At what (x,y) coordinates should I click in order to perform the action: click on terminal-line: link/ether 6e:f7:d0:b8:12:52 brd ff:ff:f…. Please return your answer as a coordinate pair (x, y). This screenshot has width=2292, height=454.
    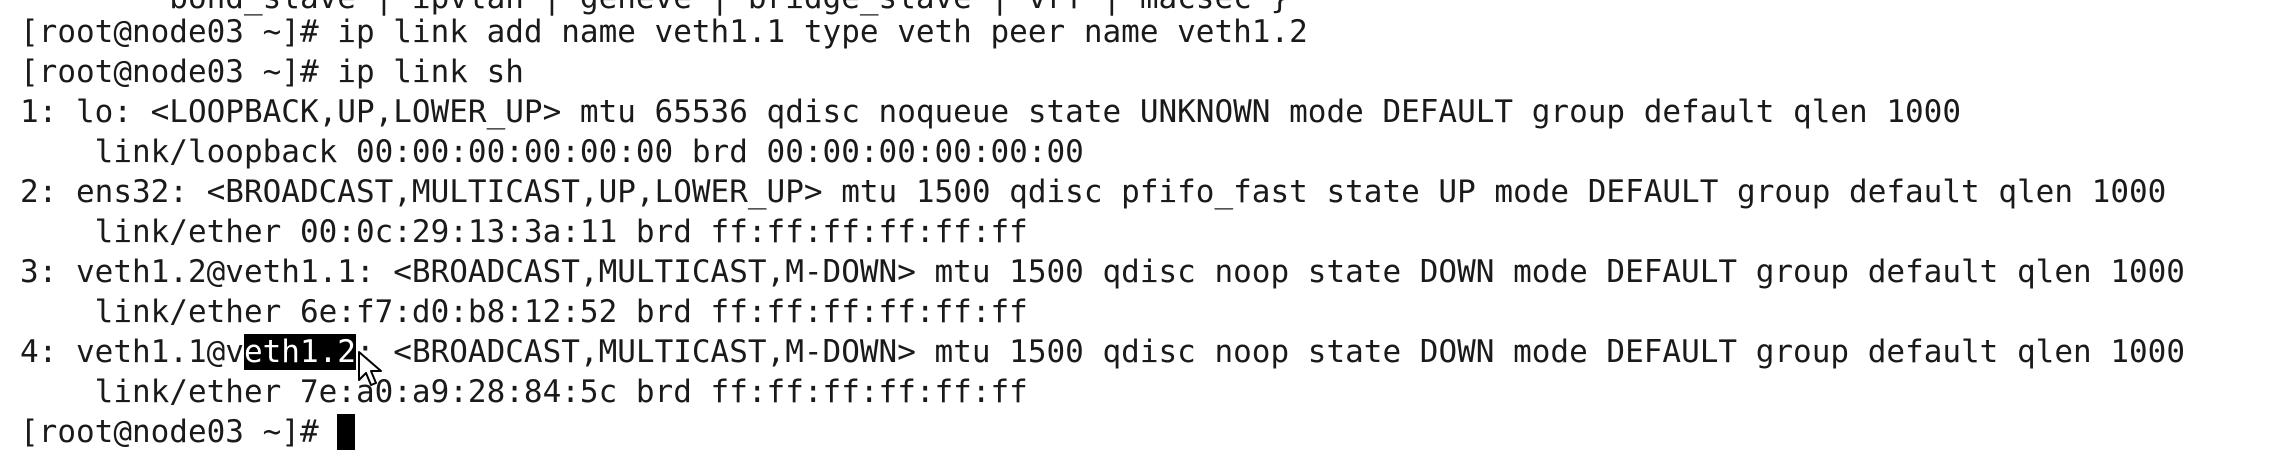
    Looking at the image, I should click on (524, 312).